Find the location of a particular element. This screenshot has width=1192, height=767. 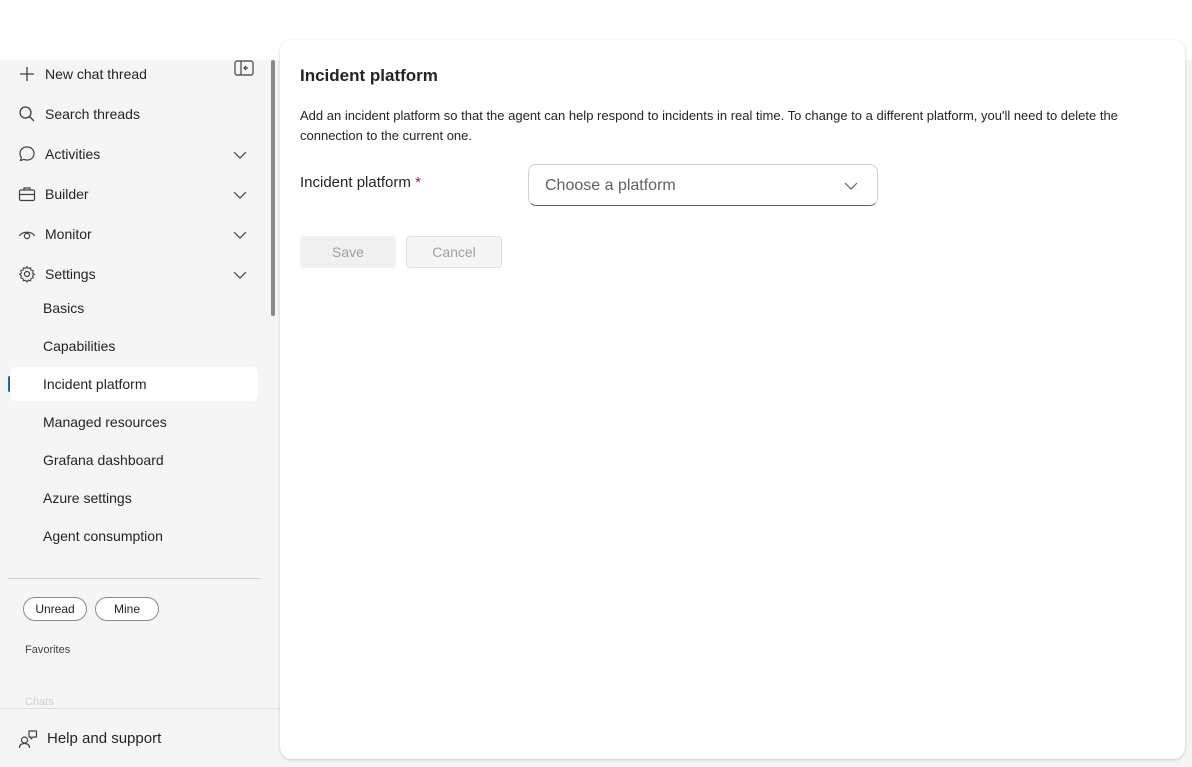

field-label-text: Incident platform is located at coordinates (355, 182).